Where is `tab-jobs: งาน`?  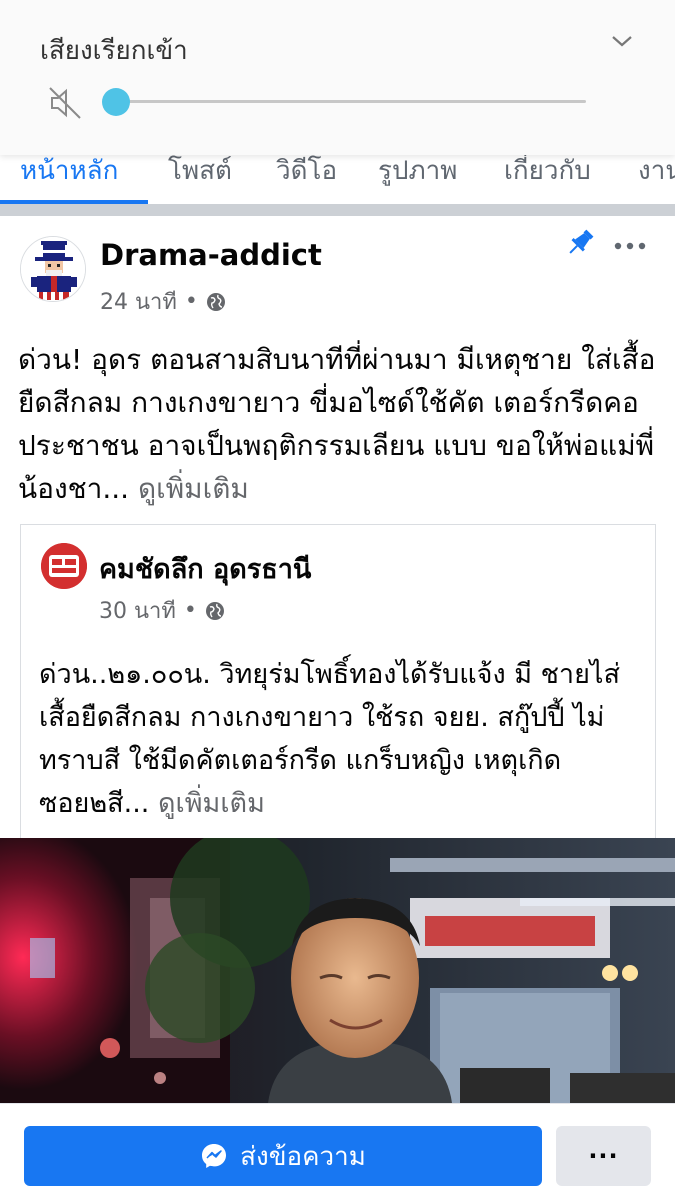 tab-jobs: งาน is located at coordinates (656, 170).